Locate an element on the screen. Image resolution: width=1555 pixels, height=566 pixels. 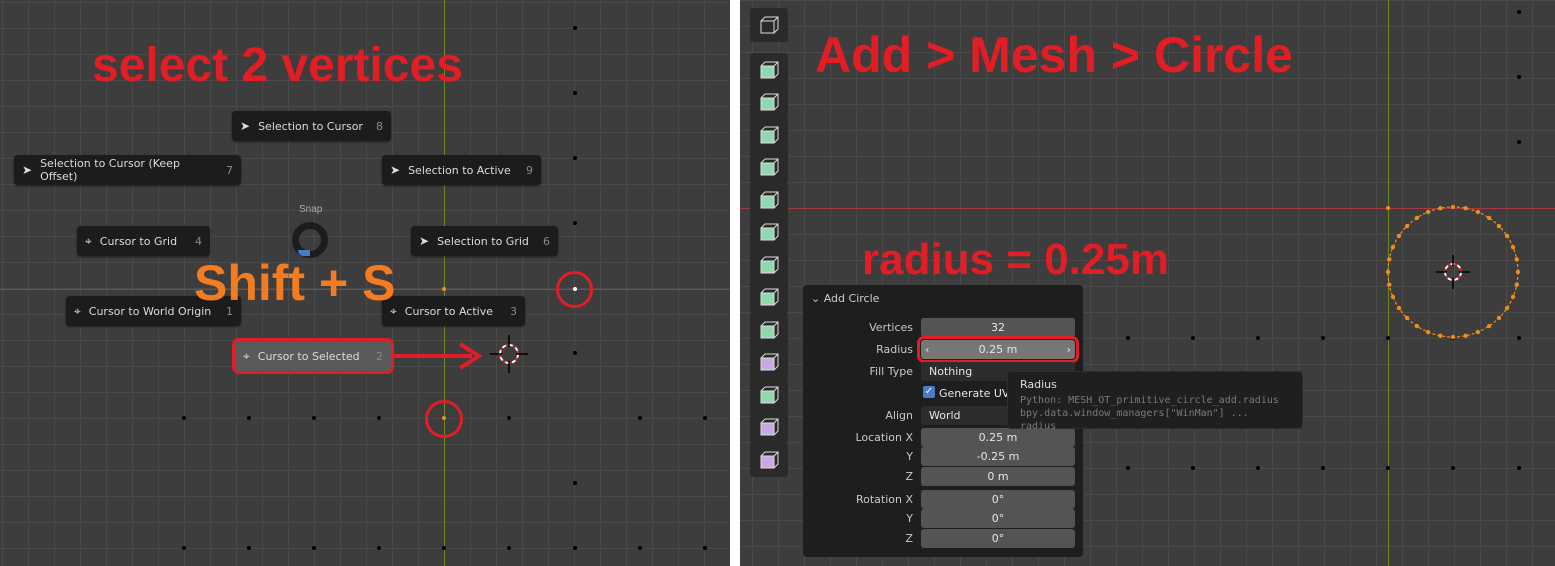
panel-header: ⌄ Add Circle is located at coordinates (845, 298).